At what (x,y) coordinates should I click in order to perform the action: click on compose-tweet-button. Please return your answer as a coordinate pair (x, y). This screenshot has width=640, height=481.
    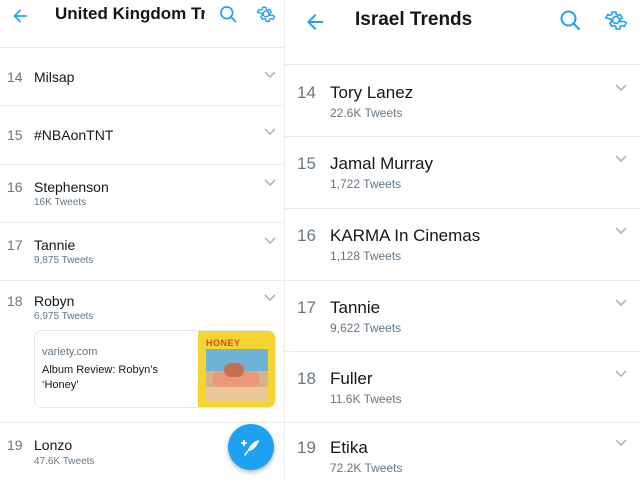
    Looking at the image, I should click on (251, 447).